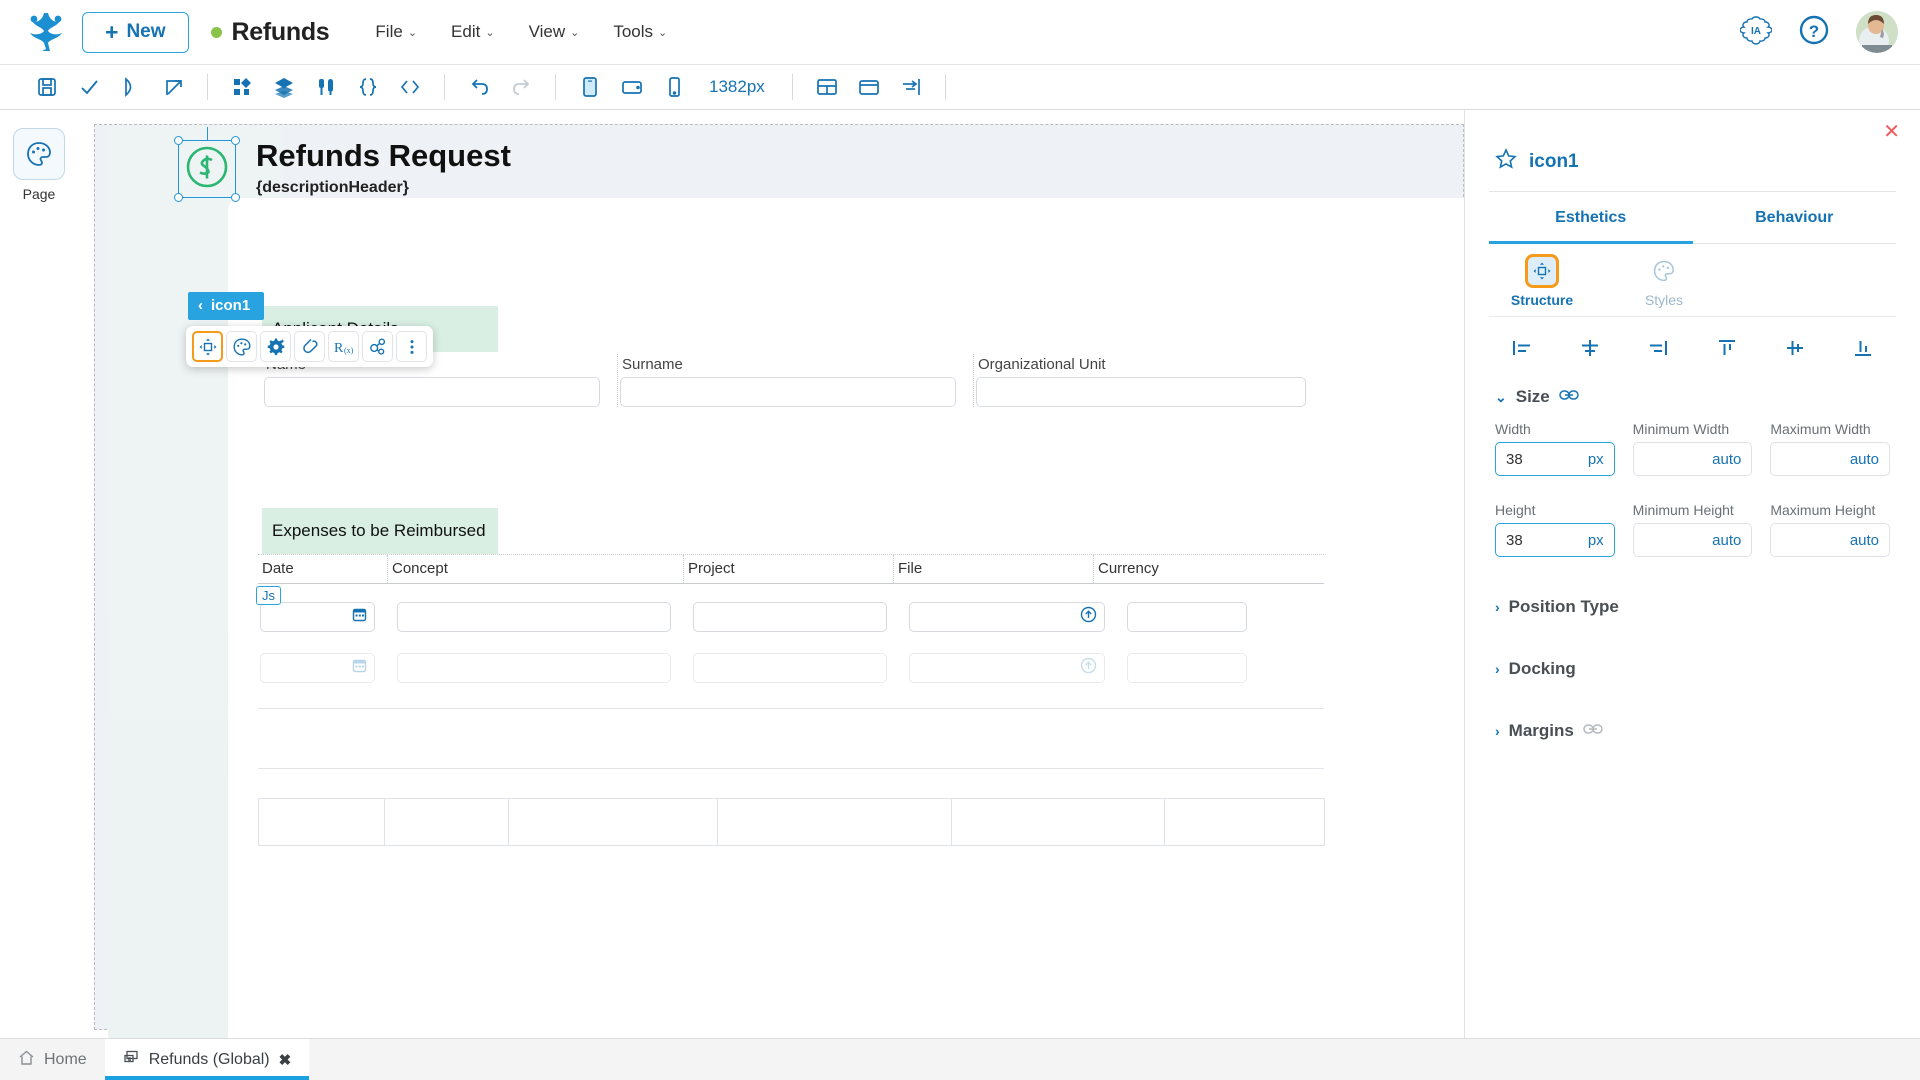 The width and height of the screenshot is (1920, 1080). I want to click on run-icon, so click(131, 87).